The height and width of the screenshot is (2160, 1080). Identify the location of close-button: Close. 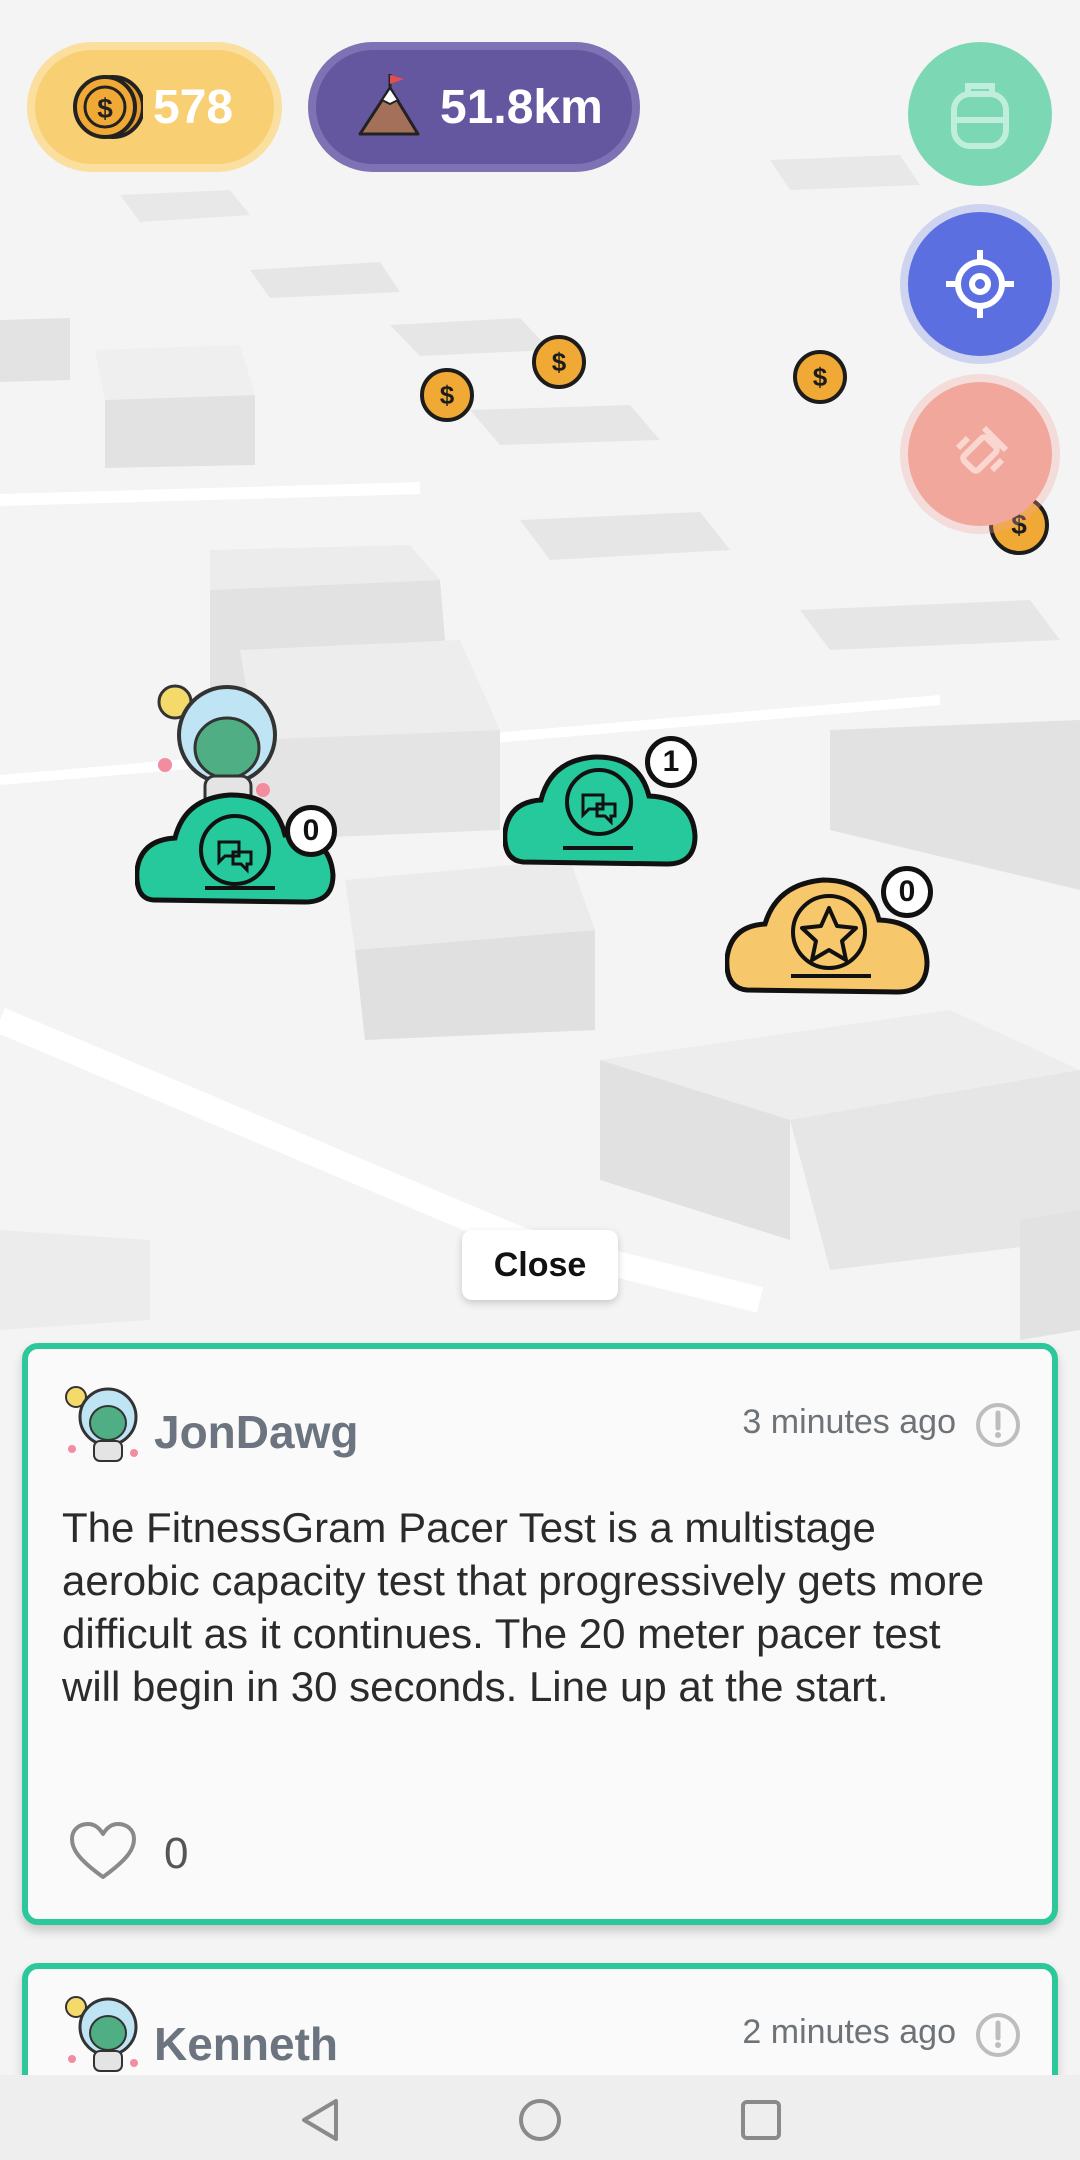
(540, 1265).